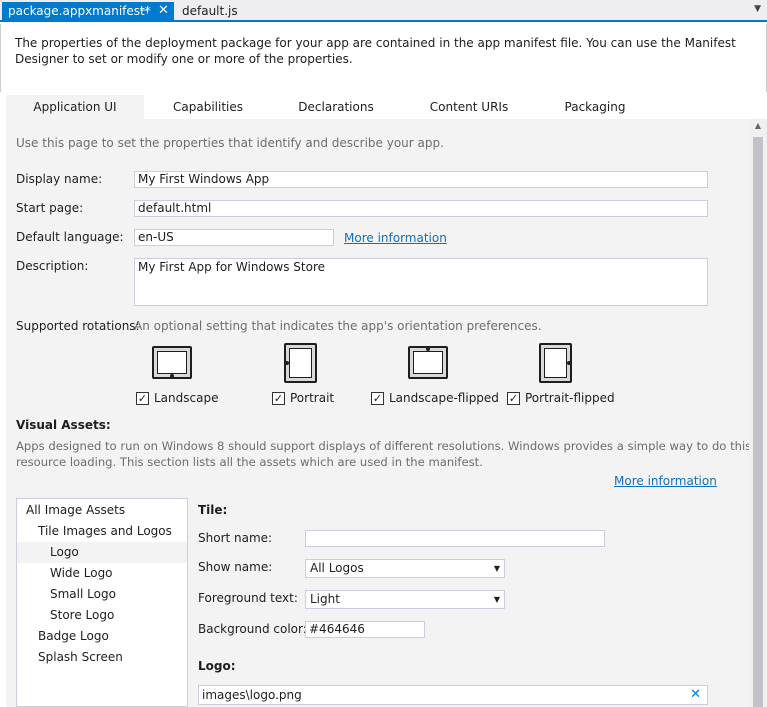  Describe the element at coordinates (213, 510) in the screenshot. I see `tile-section-title: Tile:` at that location.